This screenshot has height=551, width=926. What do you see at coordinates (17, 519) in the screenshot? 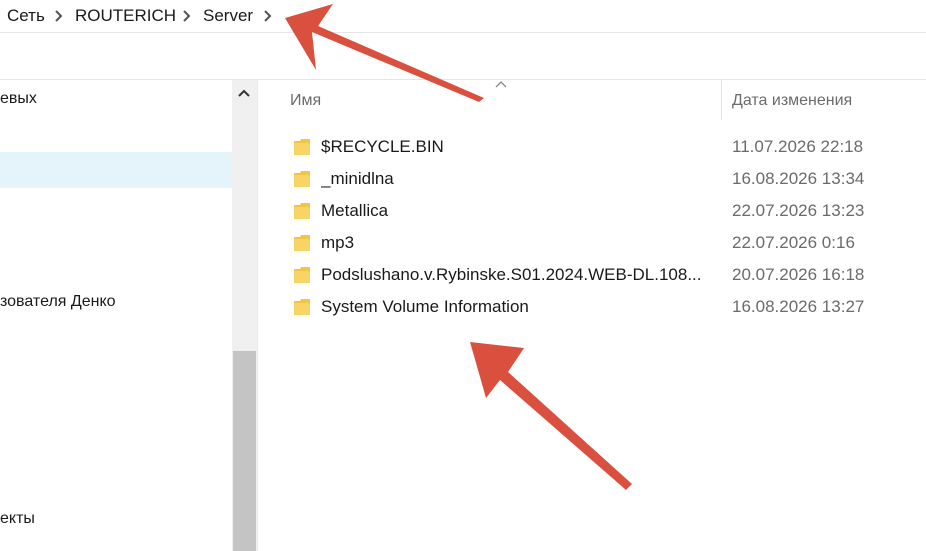
I see `nav-item-objects: екты` at bounding box center [17, 519].